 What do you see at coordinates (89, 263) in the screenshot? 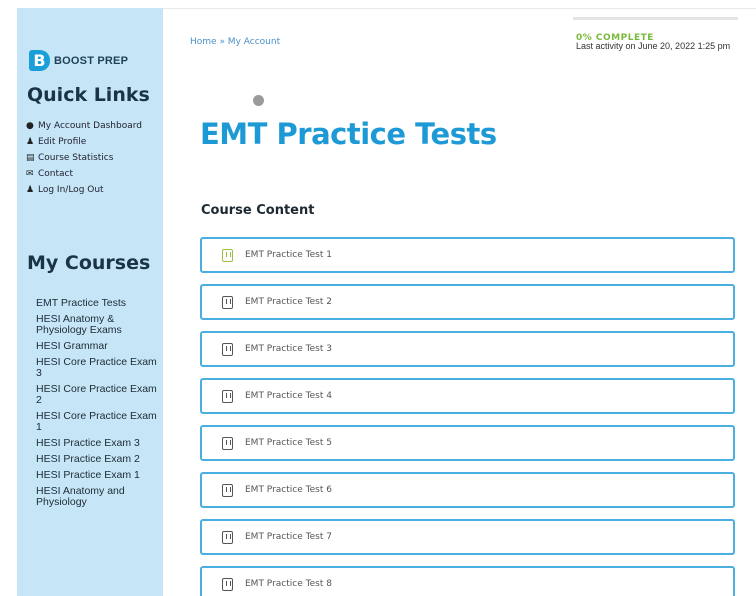
I see `my-courses-heading: My Courses` at bounding box center [89, 263].